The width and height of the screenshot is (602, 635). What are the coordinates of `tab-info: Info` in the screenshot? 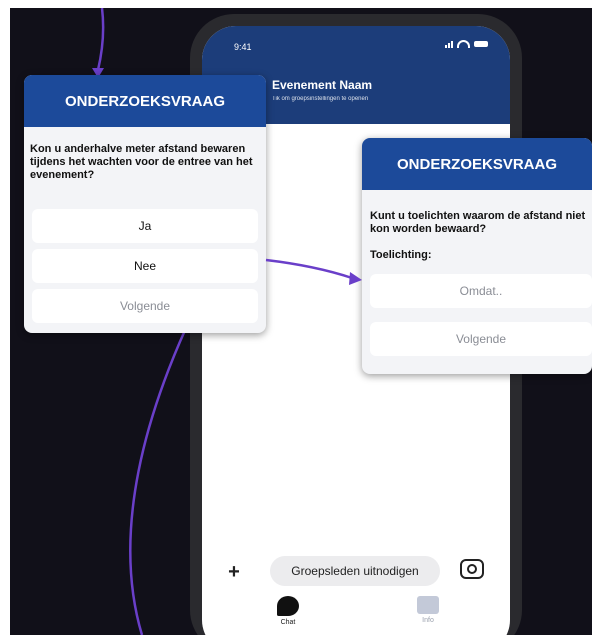 It's located at (428, 610).